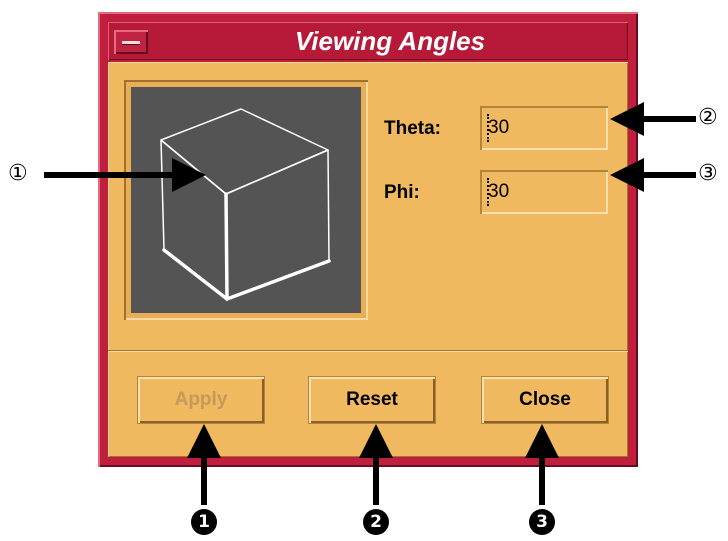 Image resolution: width=728 pixels, height=541 pixels. Describe the element at coordinates (376, 522) in the screenshot. I see `callout-reset: 2` at that location.